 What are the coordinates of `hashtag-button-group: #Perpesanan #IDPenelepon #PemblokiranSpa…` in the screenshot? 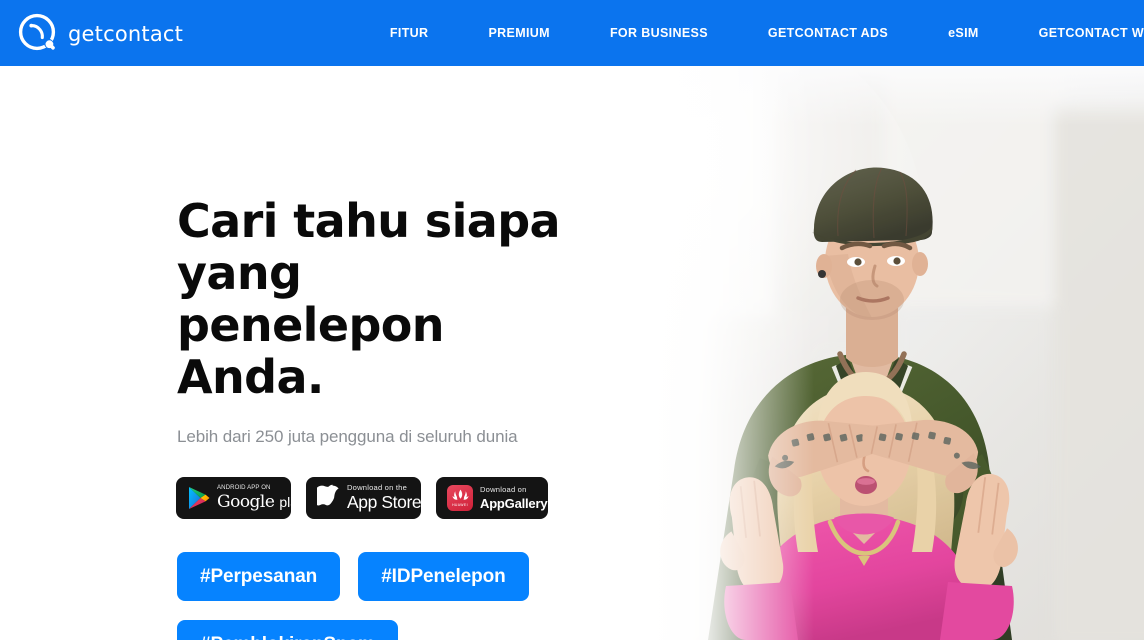 It's located at (392, 596).